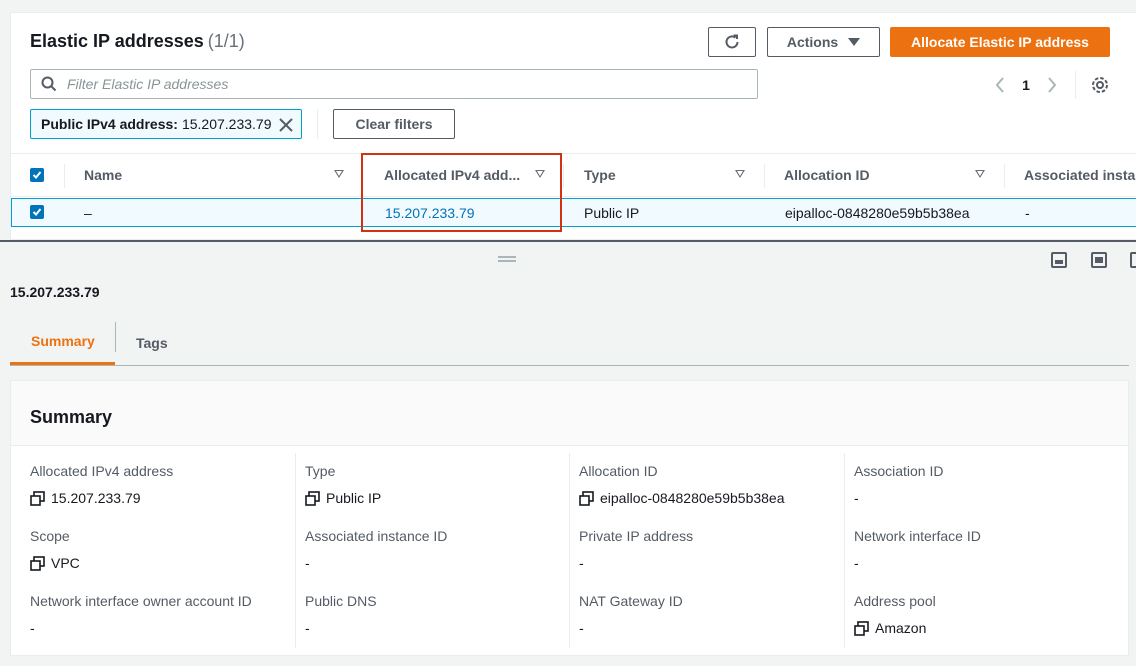 This screenshot has height=666, width=1136. I want to click on field-label: Public DNS, so click(341, 601).